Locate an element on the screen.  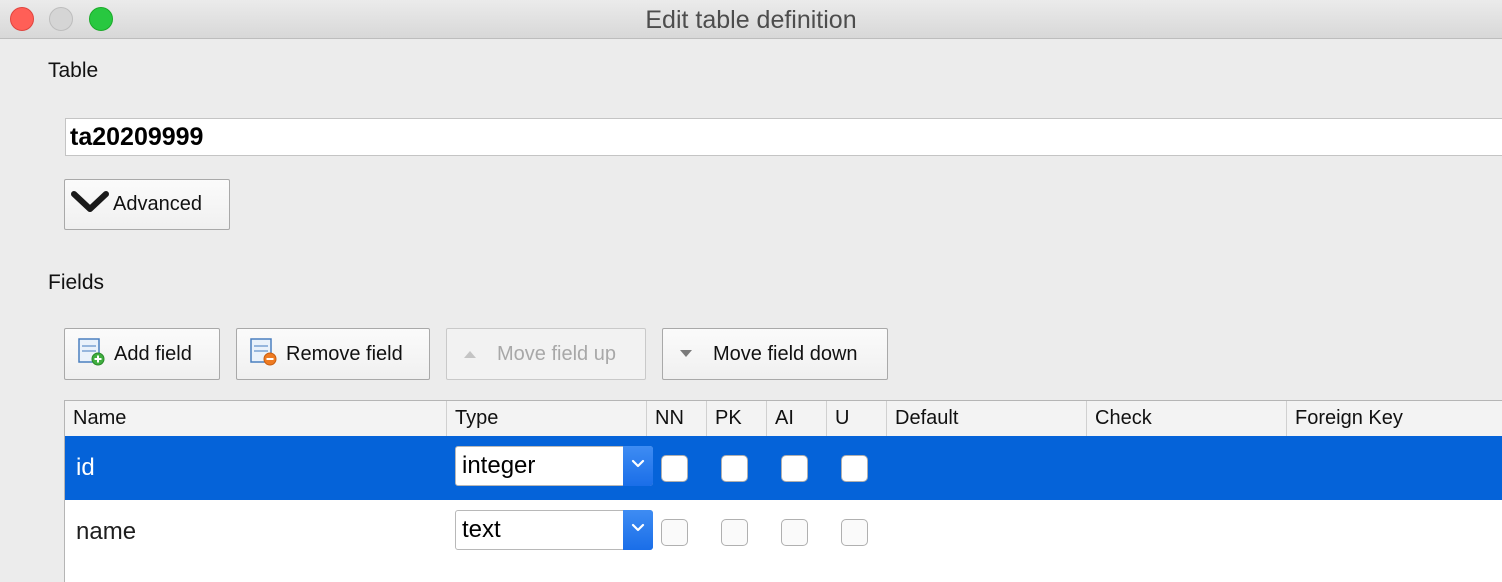
remove-field-icon is located at coordinates (263, 354).